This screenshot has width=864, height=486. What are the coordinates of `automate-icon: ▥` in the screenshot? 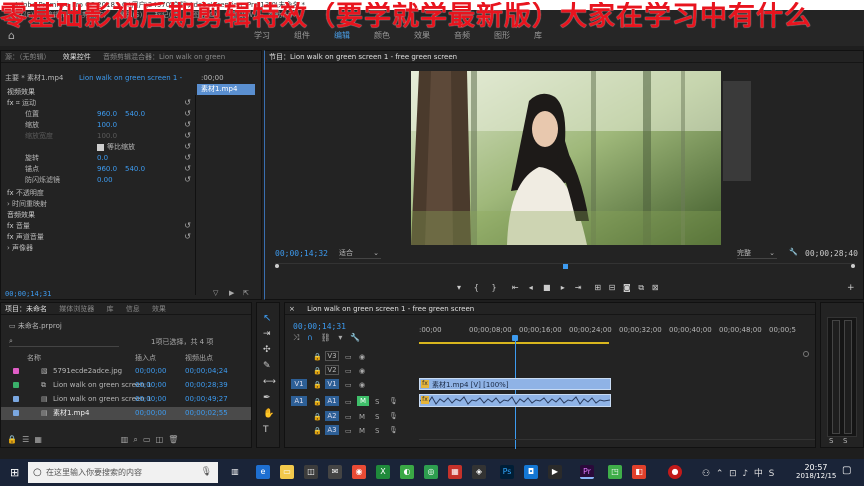 It's located at (125, 439).